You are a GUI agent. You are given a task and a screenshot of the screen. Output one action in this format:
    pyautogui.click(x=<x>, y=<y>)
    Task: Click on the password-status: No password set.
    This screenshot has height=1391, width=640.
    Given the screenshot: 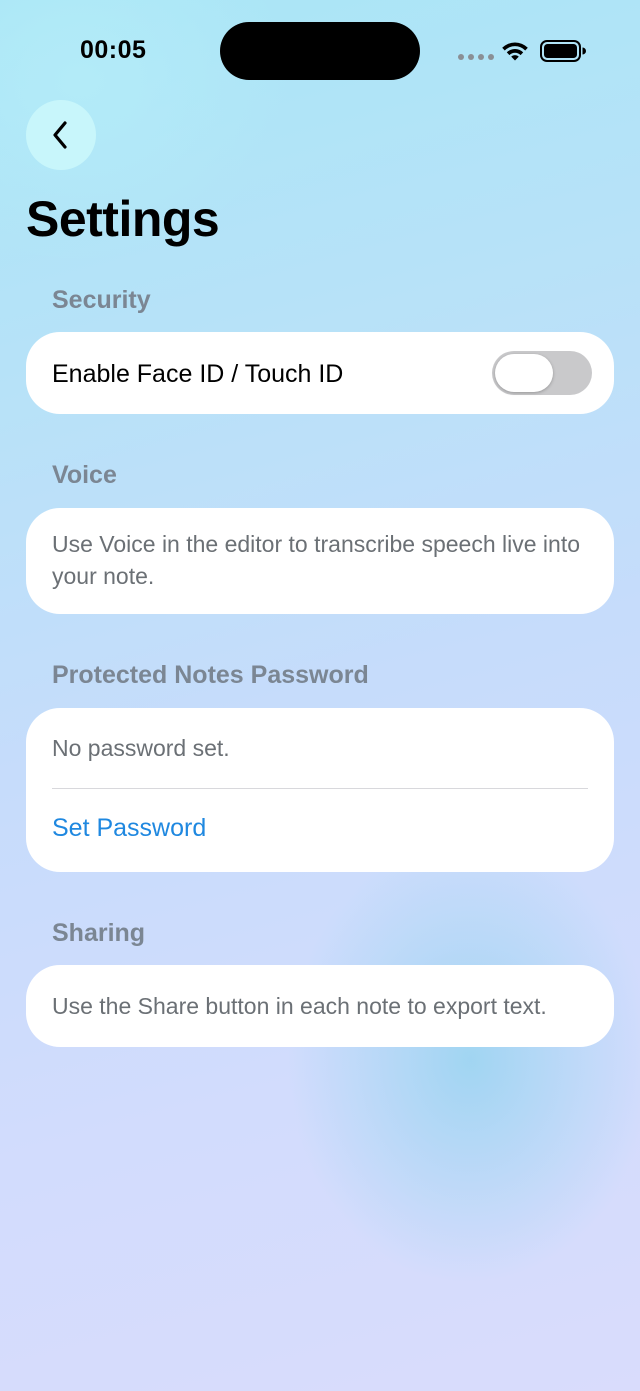 What is the action you would take?
    pyautogui.click(x=141, y=748)
    